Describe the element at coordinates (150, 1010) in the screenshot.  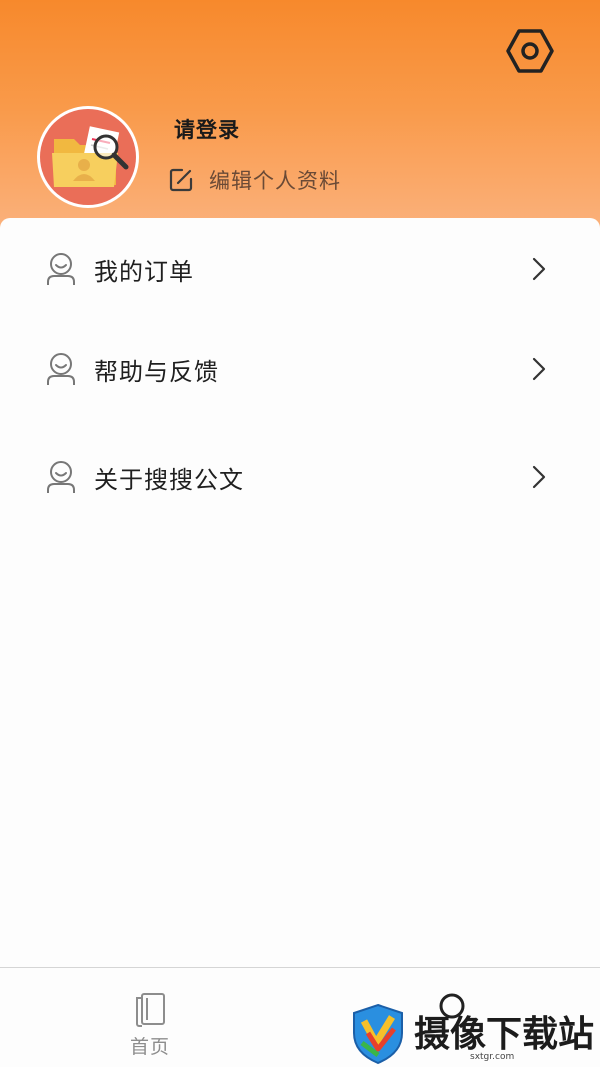
I see `document-icon` at that location.